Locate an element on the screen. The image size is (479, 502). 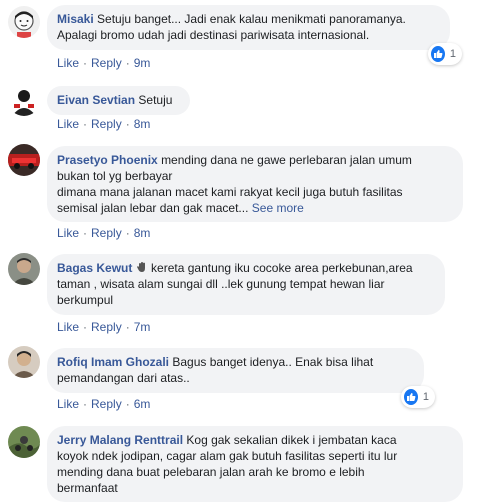
comment-author: Rofiq Imam Ghozali is located at coordinates (113, 362).